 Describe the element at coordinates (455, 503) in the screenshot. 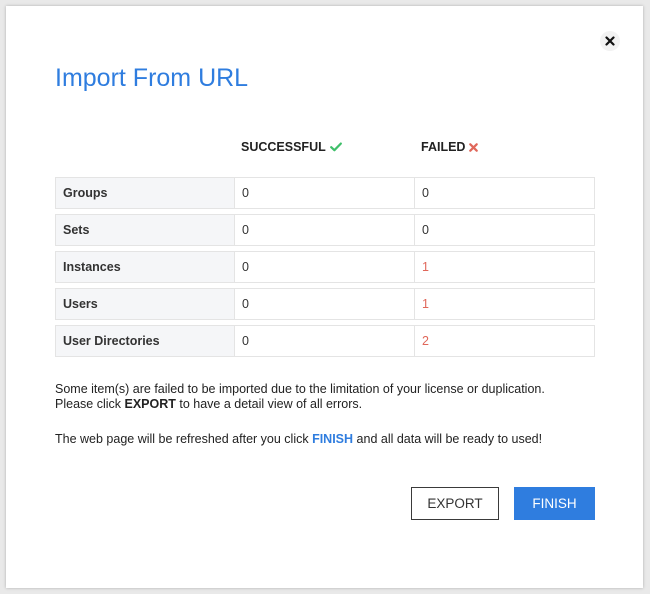

I see `export-button: EXPORT` at that location.